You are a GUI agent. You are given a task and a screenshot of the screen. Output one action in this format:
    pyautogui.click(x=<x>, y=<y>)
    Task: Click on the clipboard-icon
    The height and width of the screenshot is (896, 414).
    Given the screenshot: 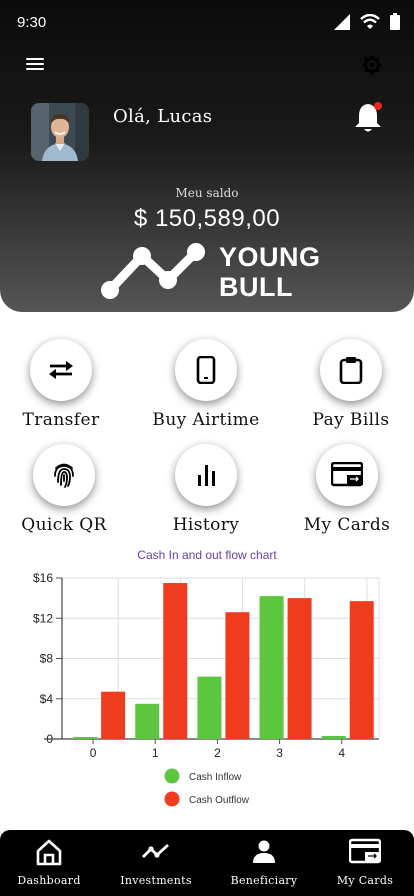 What is the action you would take?
    pyautogui.click(x=351, y=370)
    